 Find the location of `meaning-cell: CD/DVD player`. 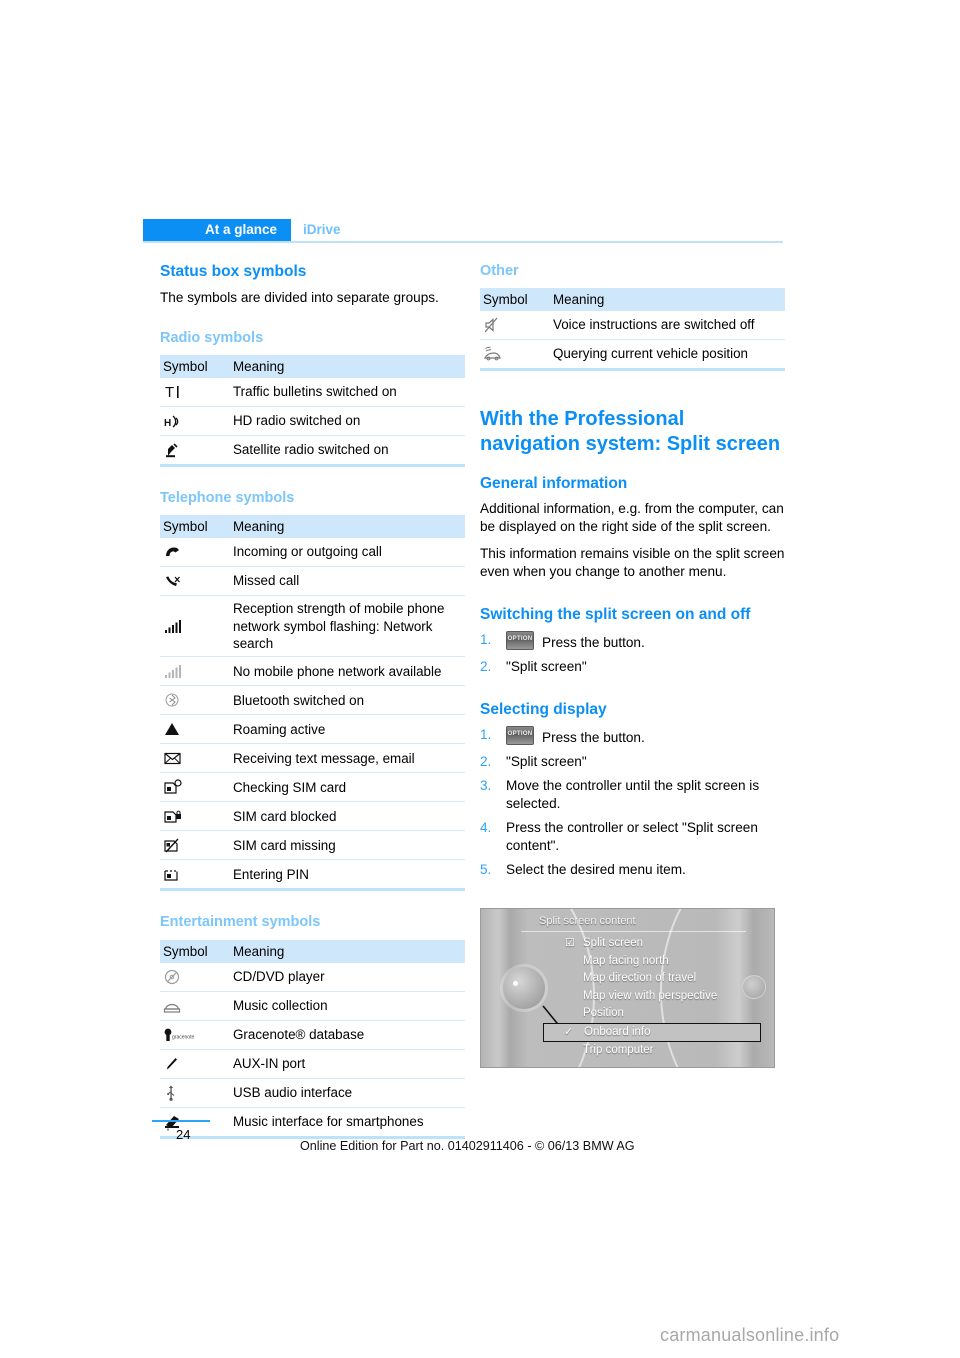

meaning-cell: CD/DVD player is located at coordinates (349, 977).